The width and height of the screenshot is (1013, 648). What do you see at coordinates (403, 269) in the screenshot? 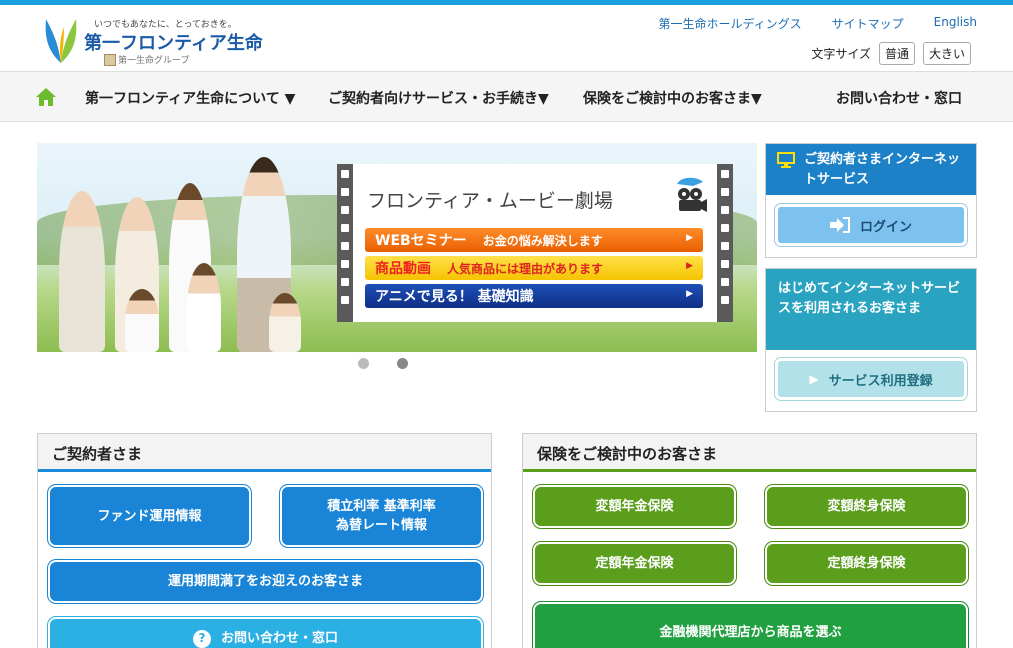
I see `product-video-label: 商品動画` at bounding box center [403, 269].